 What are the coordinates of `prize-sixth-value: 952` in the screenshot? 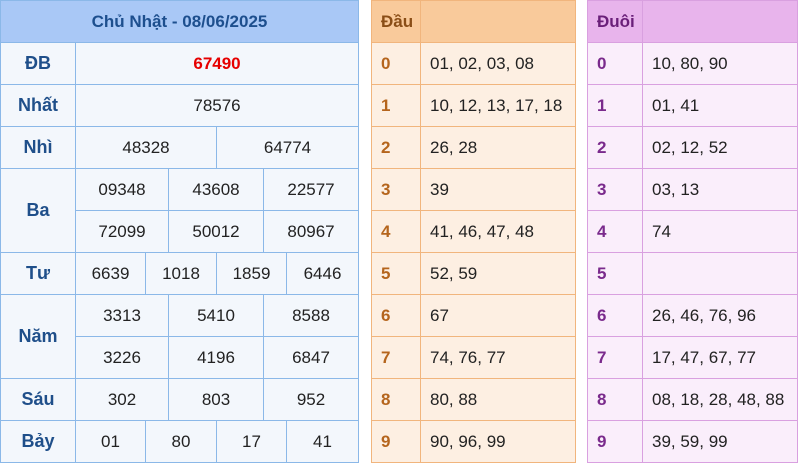 It's located at (311, 399).